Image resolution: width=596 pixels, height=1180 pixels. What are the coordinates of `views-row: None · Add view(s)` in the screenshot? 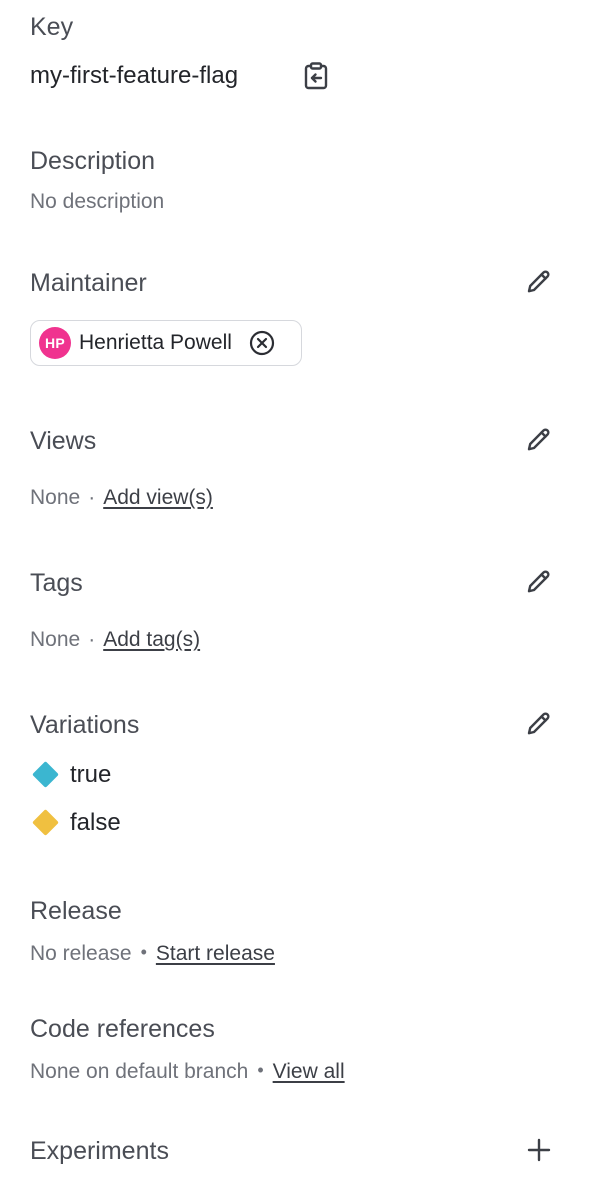 It's located at (121, 498).